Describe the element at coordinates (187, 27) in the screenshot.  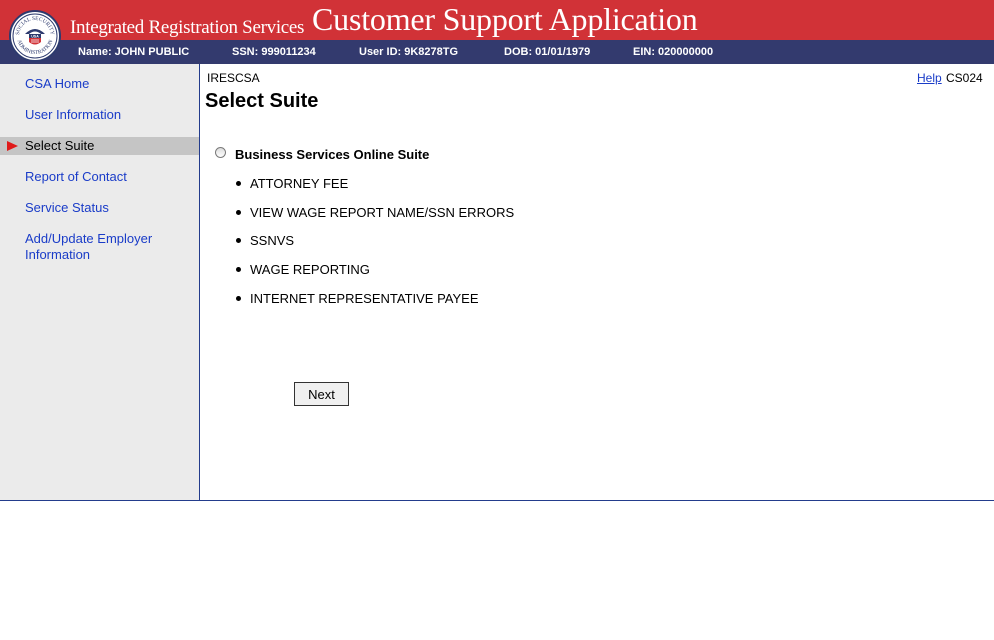
I see `org-title: Integrated Registration Services` at that location.